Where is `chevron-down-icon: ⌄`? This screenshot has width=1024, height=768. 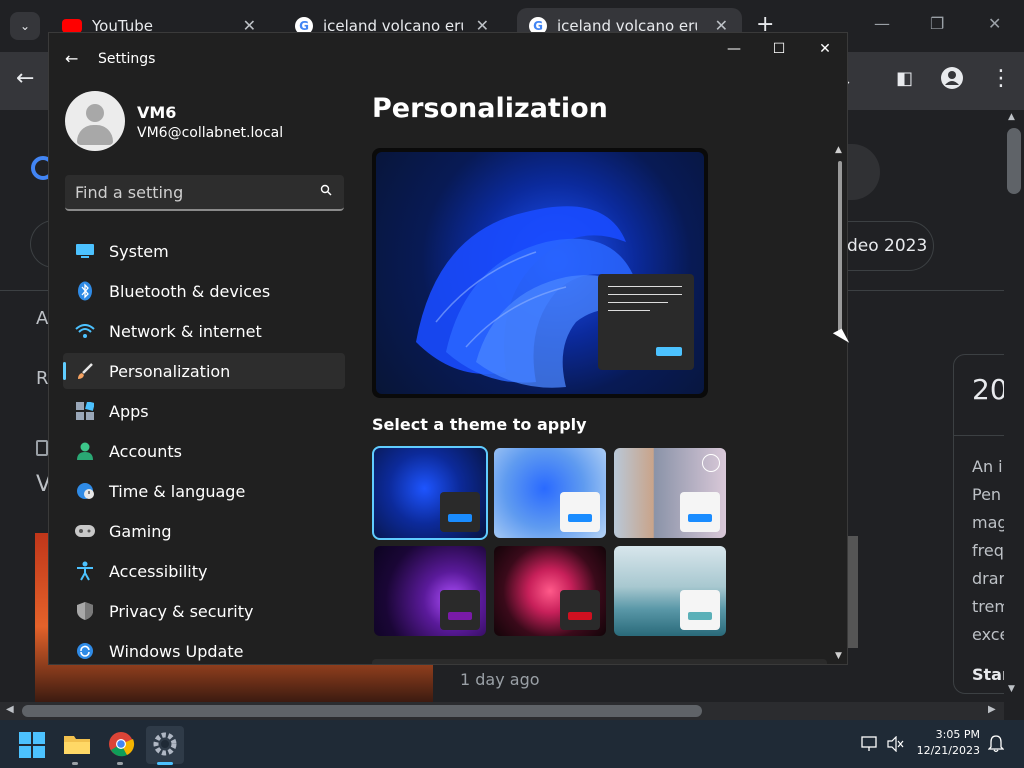
chevron-down-icon: ⌄ is located at coordinates (25, 26).